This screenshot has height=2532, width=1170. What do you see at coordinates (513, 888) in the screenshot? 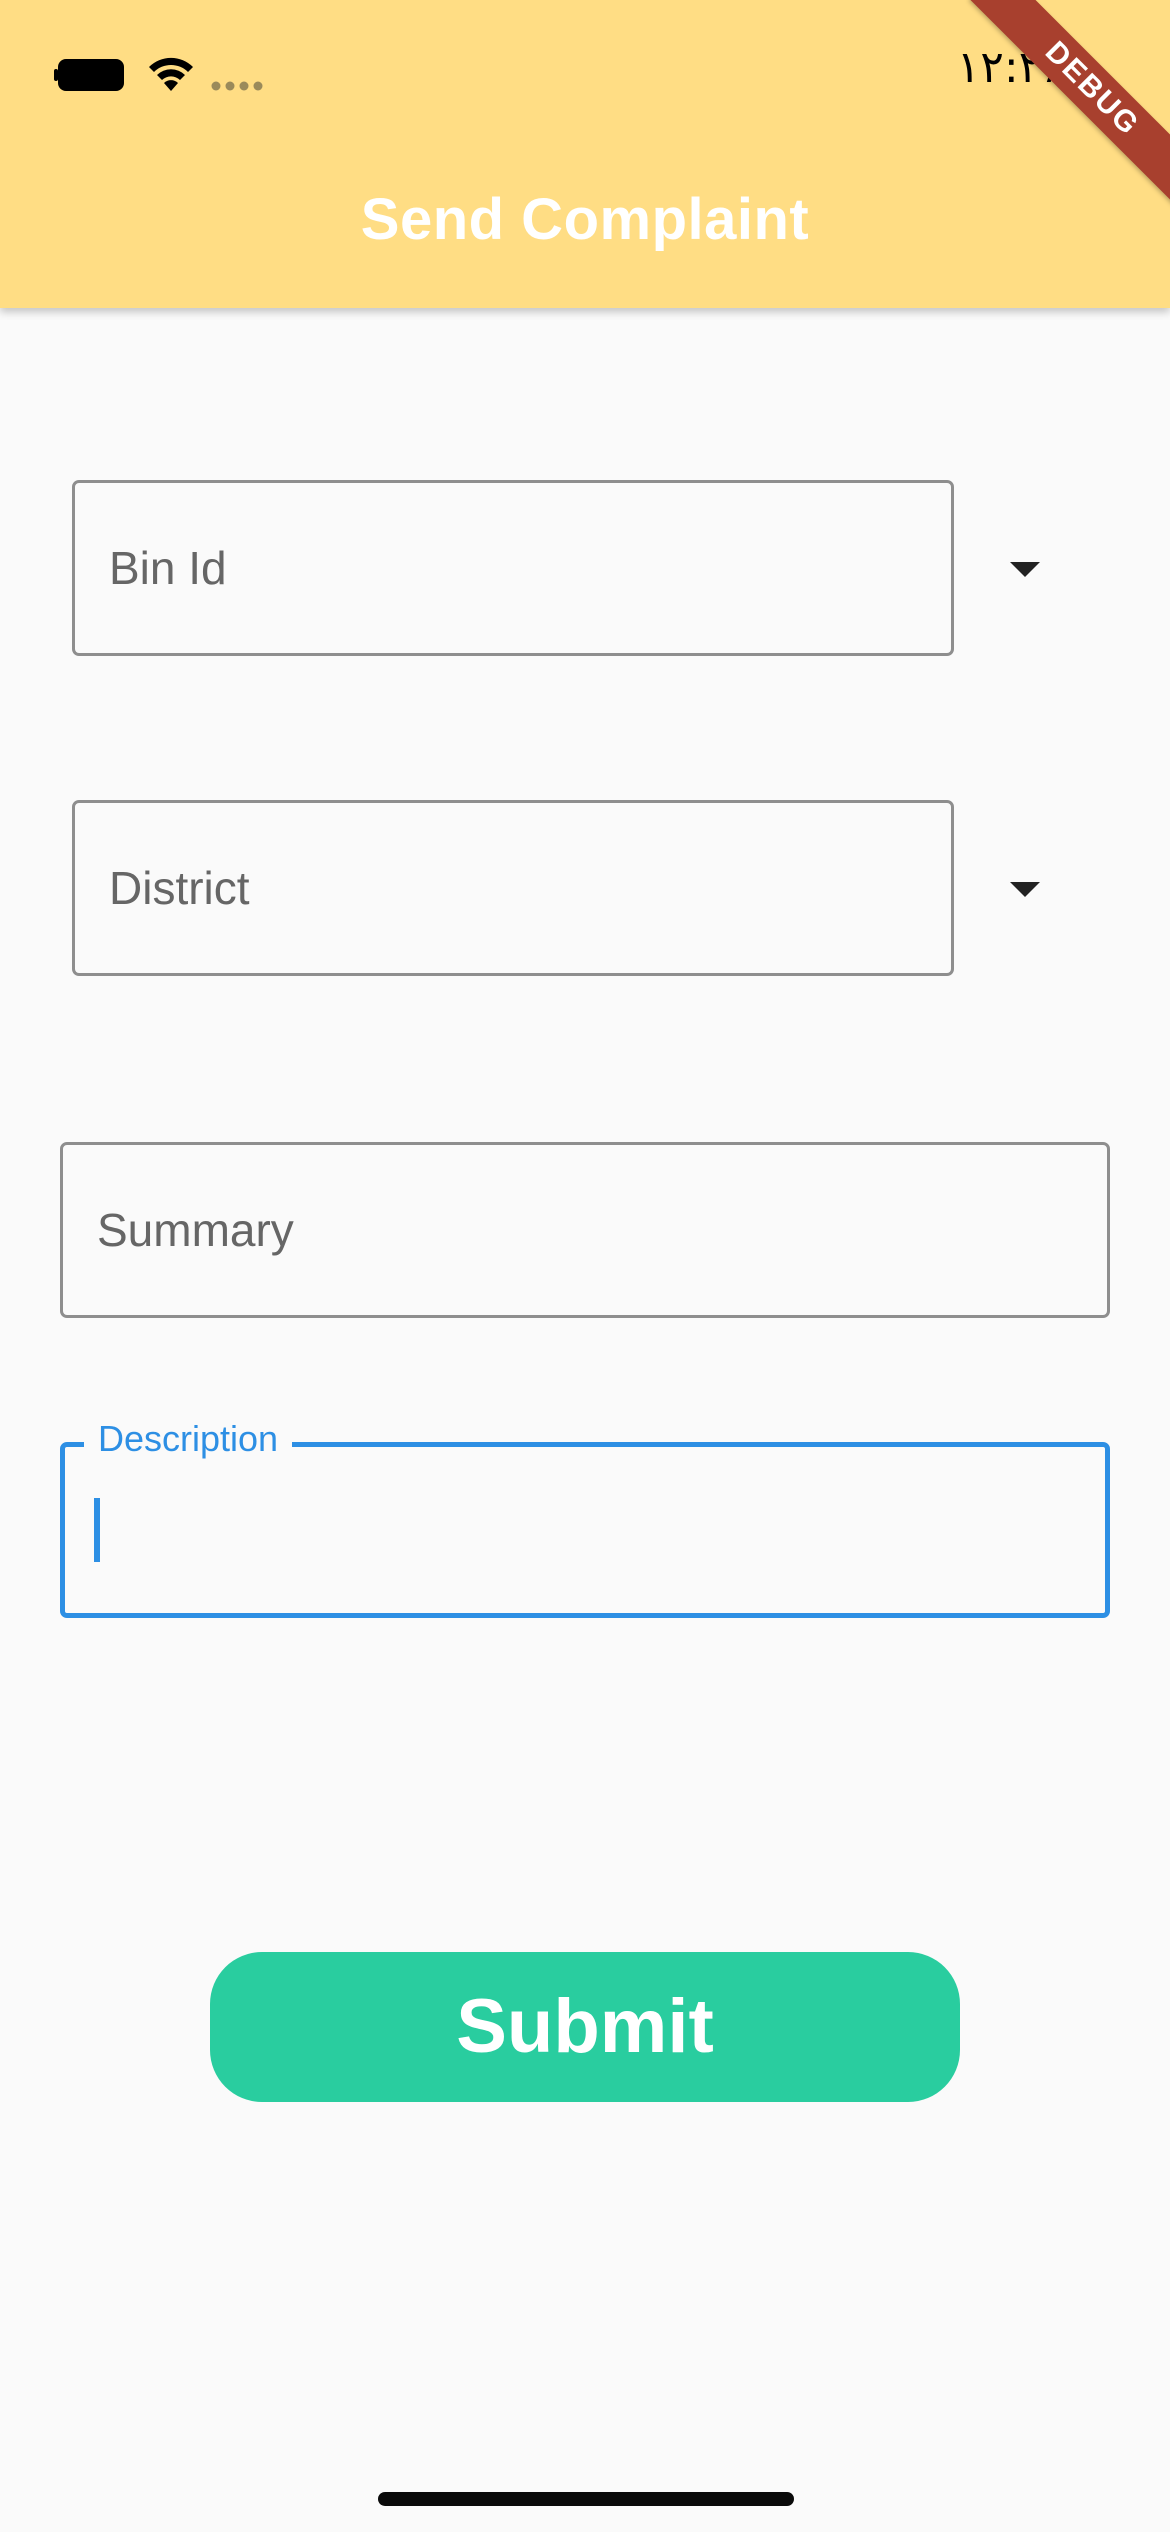
I see `district-dropdown: District` at bounding box center [513, 888].